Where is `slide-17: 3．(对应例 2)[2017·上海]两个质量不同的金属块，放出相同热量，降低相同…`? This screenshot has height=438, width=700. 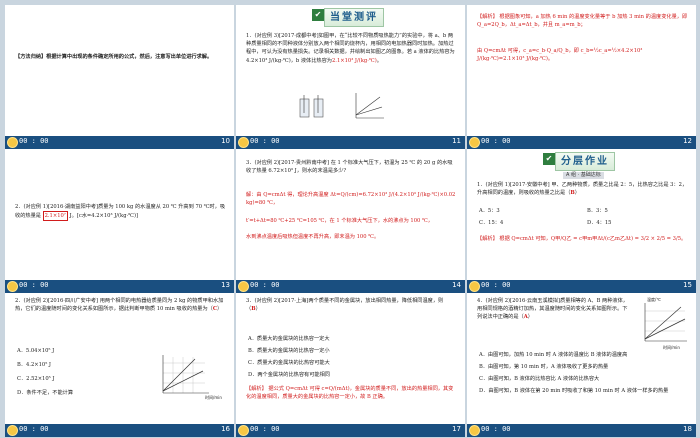 slide-17: 3．(对应例 2)[2017·上海]两个质量不同的金属块，放出相同热量，降低相同… is located at coordinates (350, 365).